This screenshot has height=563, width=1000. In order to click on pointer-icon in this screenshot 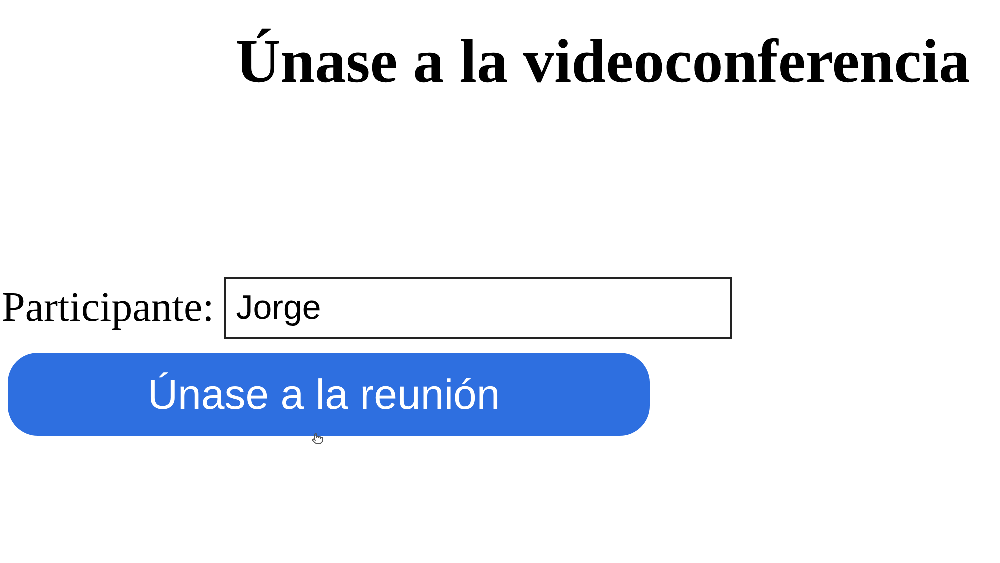, I will do `click(318, 439)`.